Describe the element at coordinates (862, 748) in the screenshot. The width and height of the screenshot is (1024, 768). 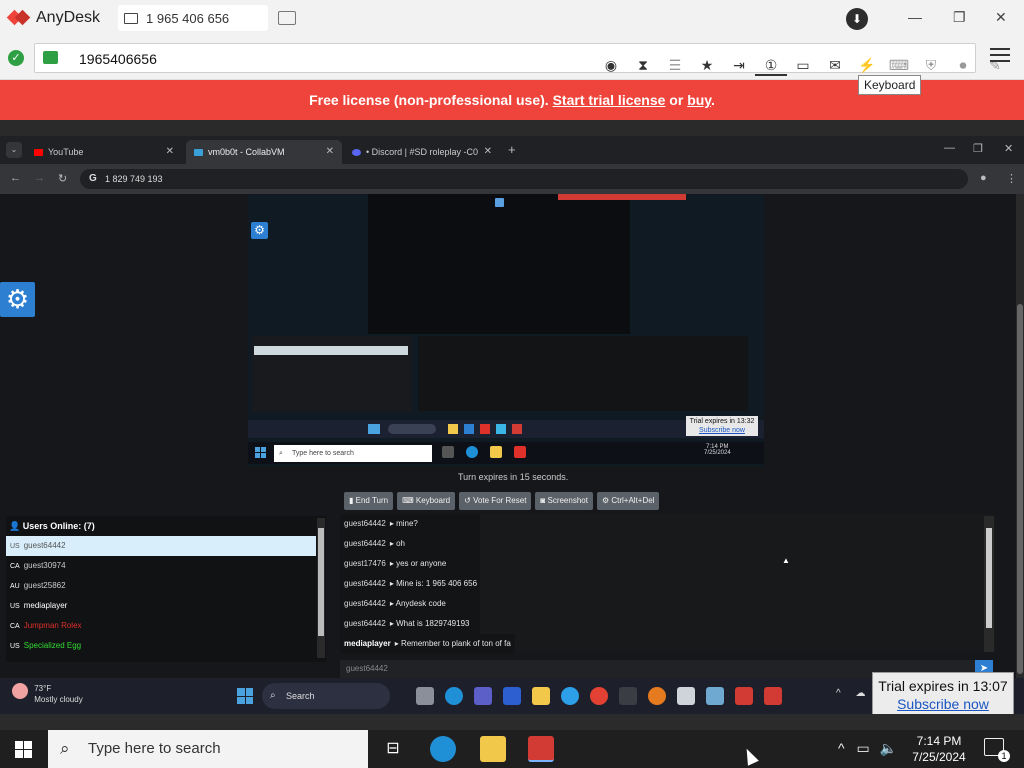
I see `network-icon: ▭` at that location.